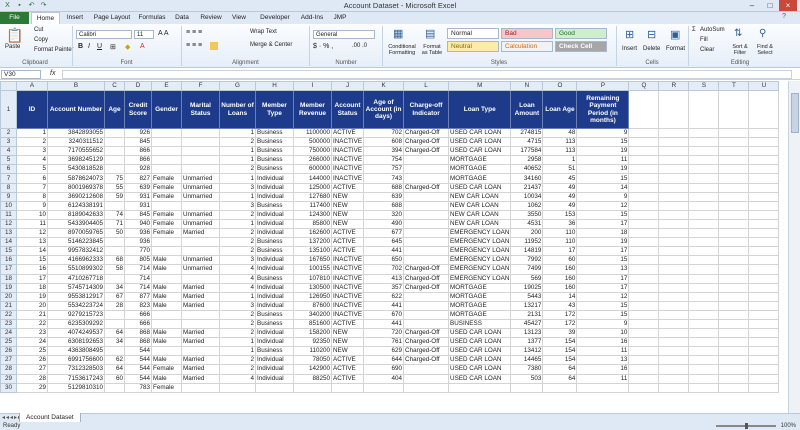  What do you see at coordinates (344, 34) in the screenshot?
I see `number-format-select: General` at bounding box center [344, 34].